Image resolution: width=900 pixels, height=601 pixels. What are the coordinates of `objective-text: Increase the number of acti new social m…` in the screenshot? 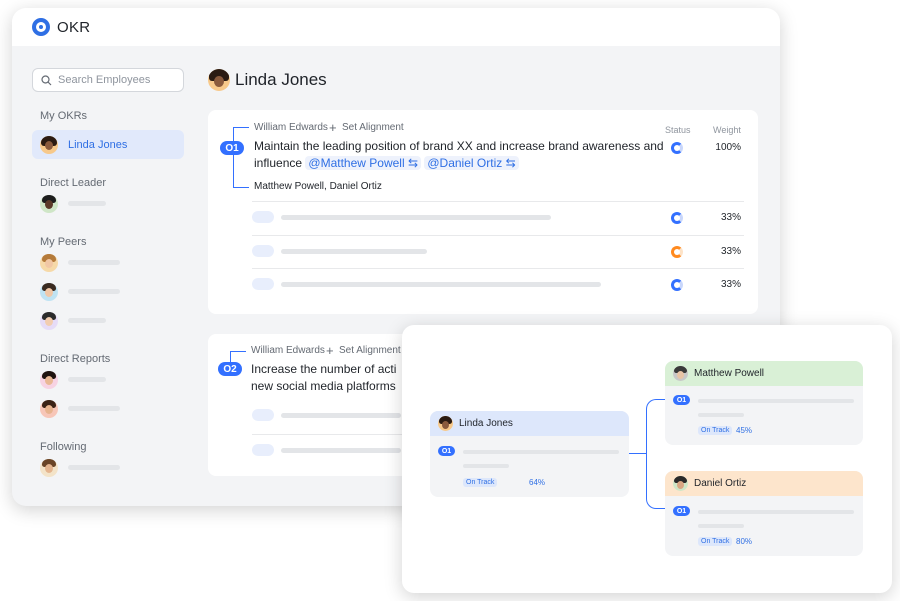 It's located at (331, 378).